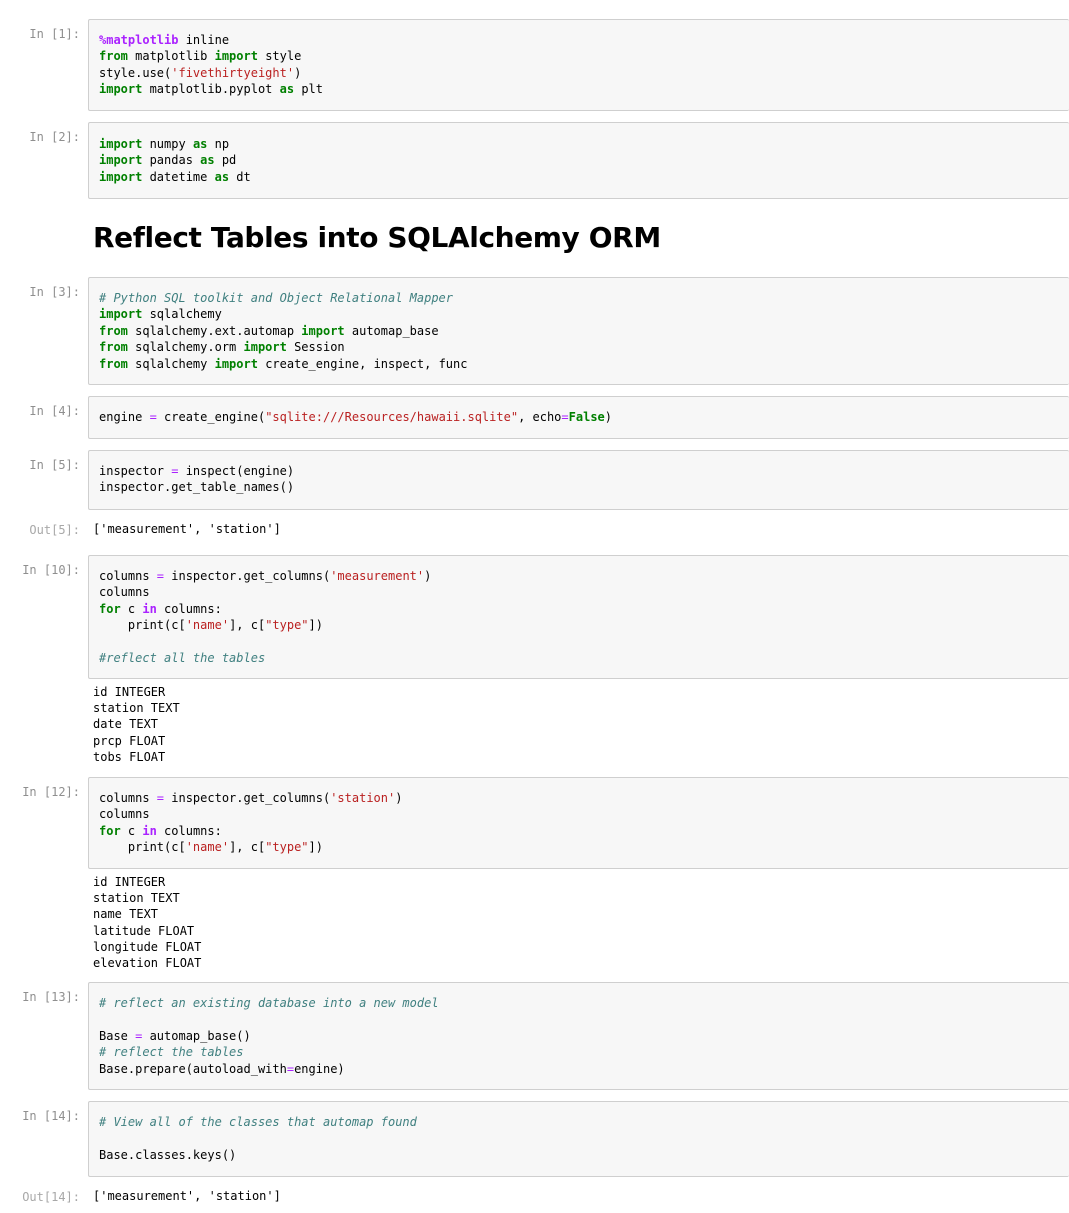 The image size is (1069, 1213). Describe the element at coordinates (171, 363) in the screenshot. I see `code-token: sqlalchemy` at that location.